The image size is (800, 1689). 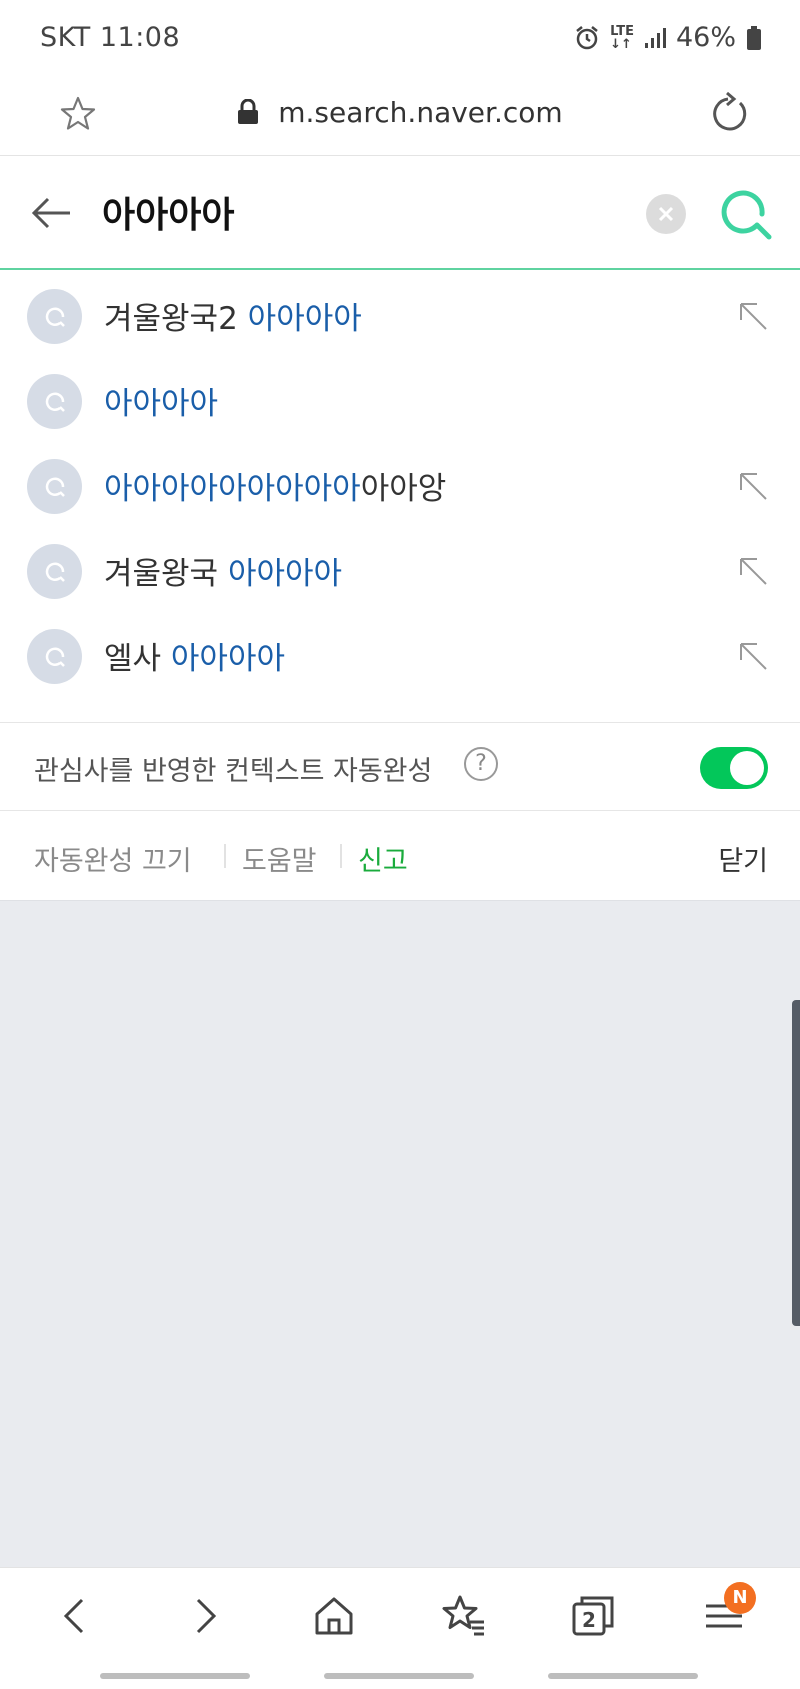 What do you see at coordinates (622, 31) in the screenshot?
I see `network-type-label: LTE` at bounding box center [622, 31].